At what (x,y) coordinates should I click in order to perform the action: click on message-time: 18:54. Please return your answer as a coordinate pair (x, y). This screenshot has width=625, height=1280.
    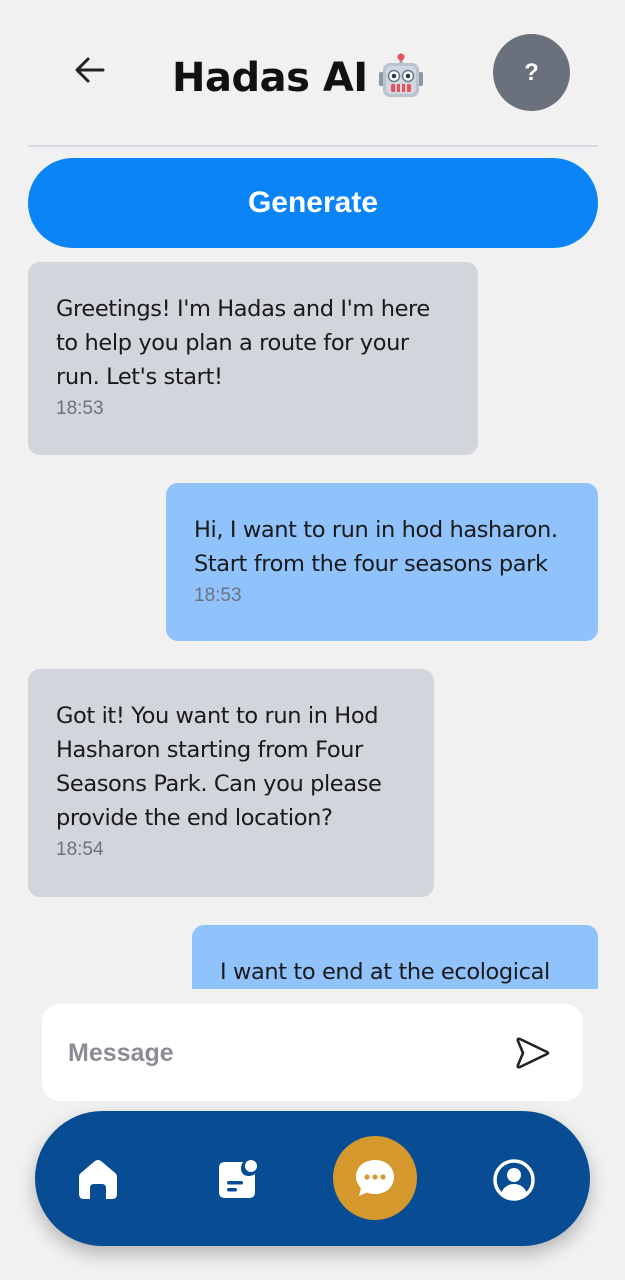
    Looking at the image, I should click on (80, 849).